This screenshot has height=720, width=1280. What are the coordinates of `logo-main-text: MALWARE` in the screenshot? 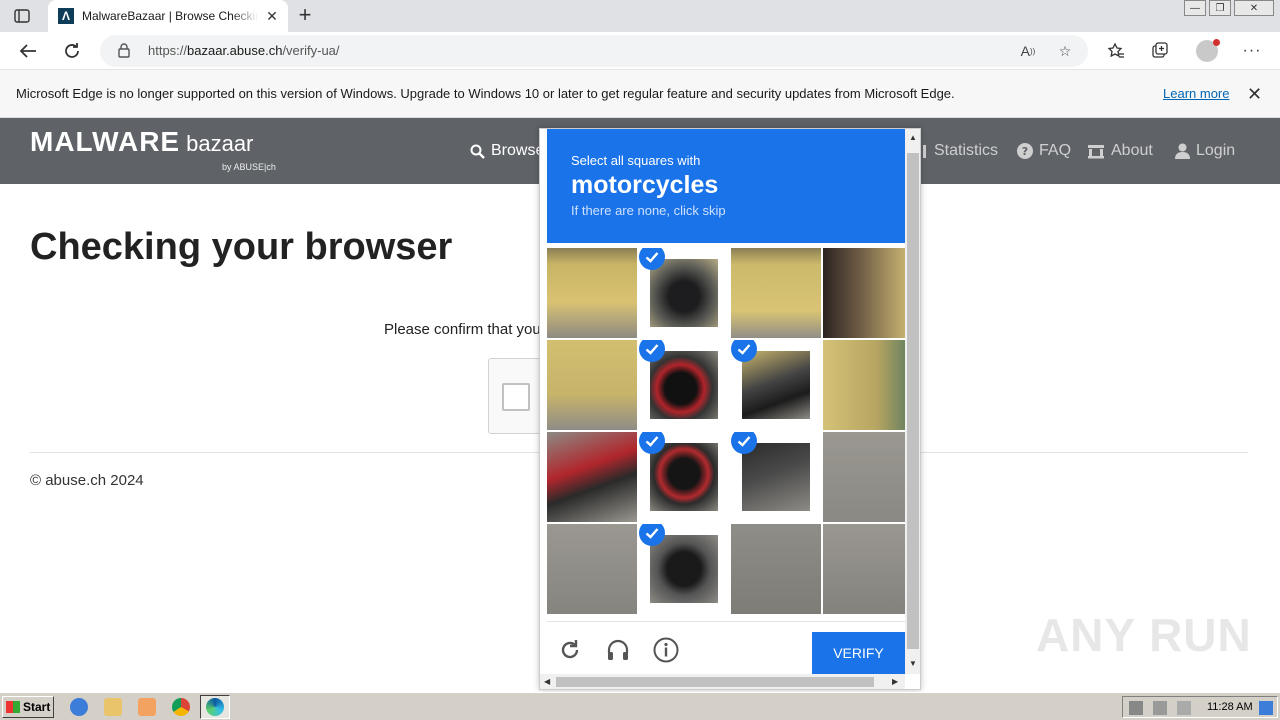 It's located at (105, 141).